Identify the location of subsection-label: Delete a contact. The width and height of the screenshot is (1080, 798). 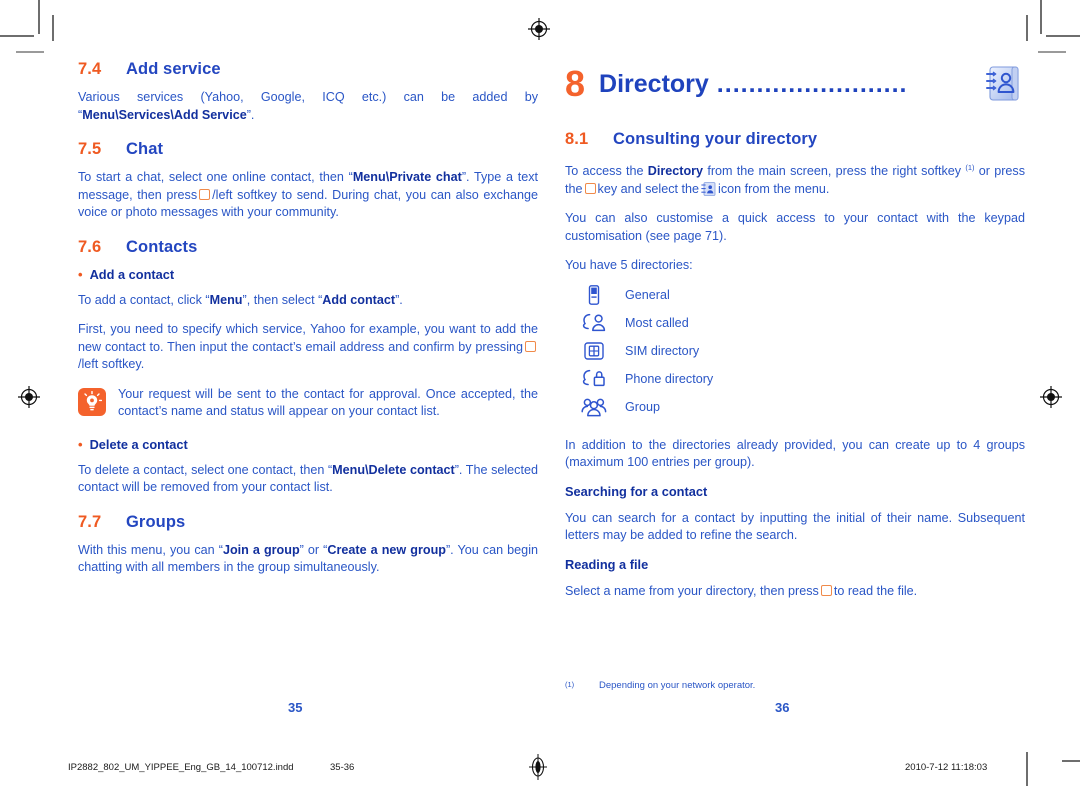
(138, 444).